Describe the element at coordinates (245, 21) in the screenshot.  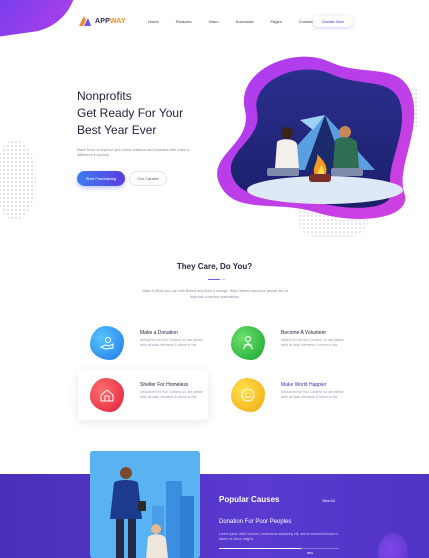
I see `nav-item-download: Download` at that location.